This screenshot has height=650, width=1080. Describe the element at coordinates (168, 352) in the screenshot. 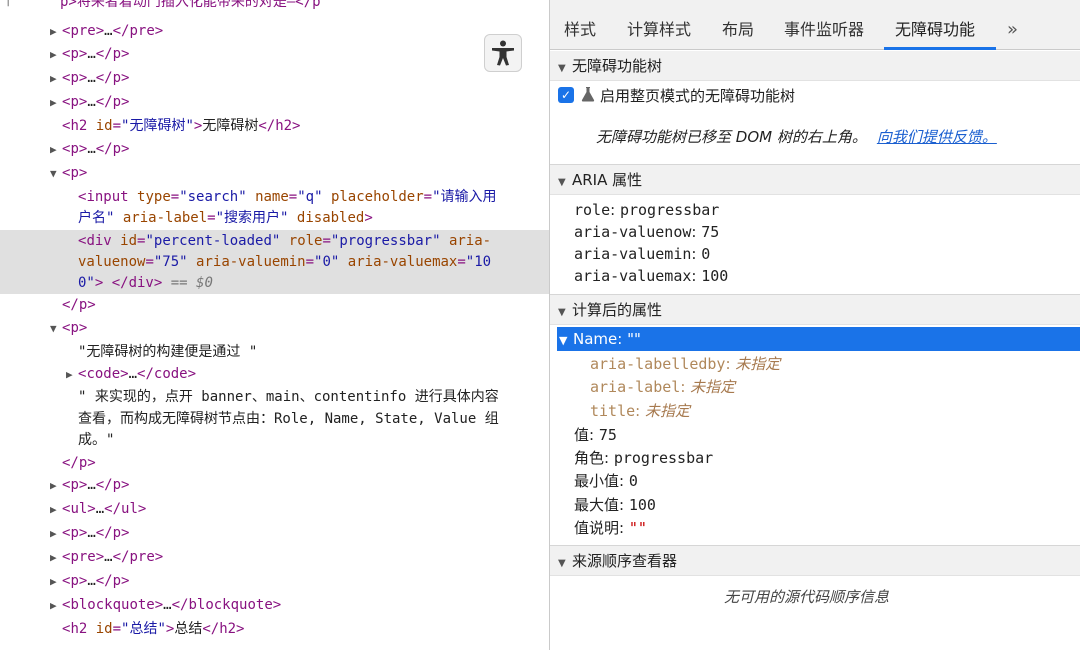

I see `text-node: "无障碍树的构建便是通过 "` at that location.